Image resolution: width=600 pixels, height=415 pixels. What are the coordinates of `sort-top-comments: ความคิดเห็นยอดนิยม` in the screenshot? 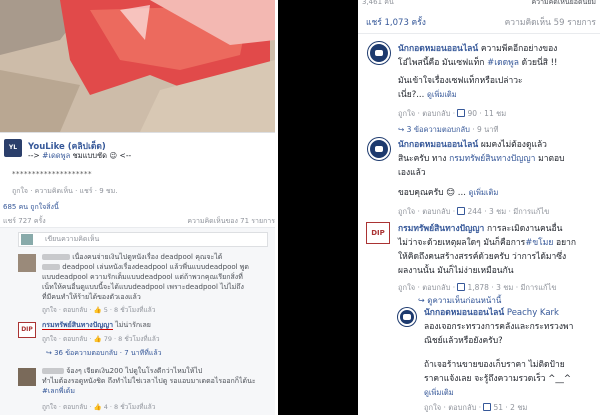 It's located at (563, 4).